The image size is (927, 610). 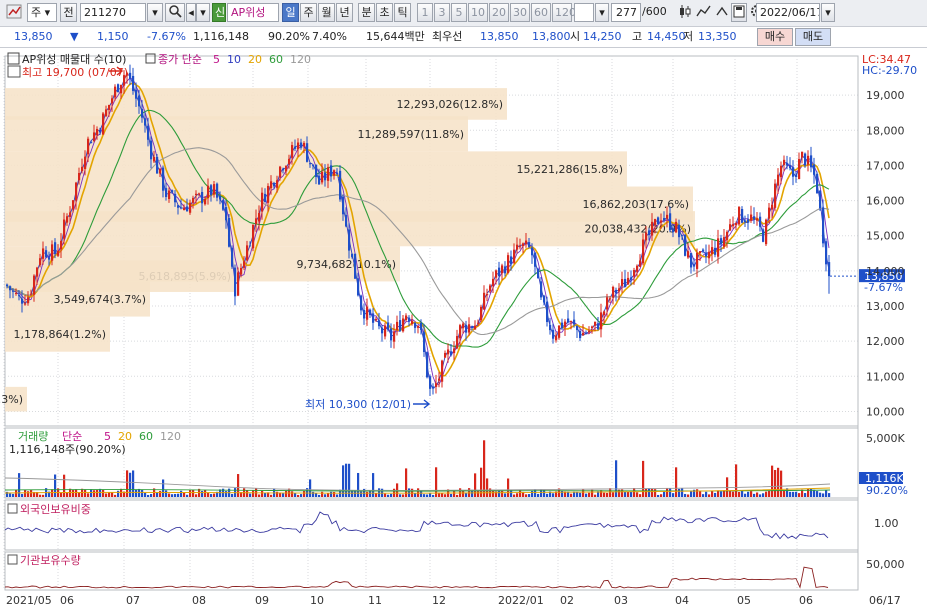 I want to click on mode-select: 주 ▾, so click(x=42, y=12).